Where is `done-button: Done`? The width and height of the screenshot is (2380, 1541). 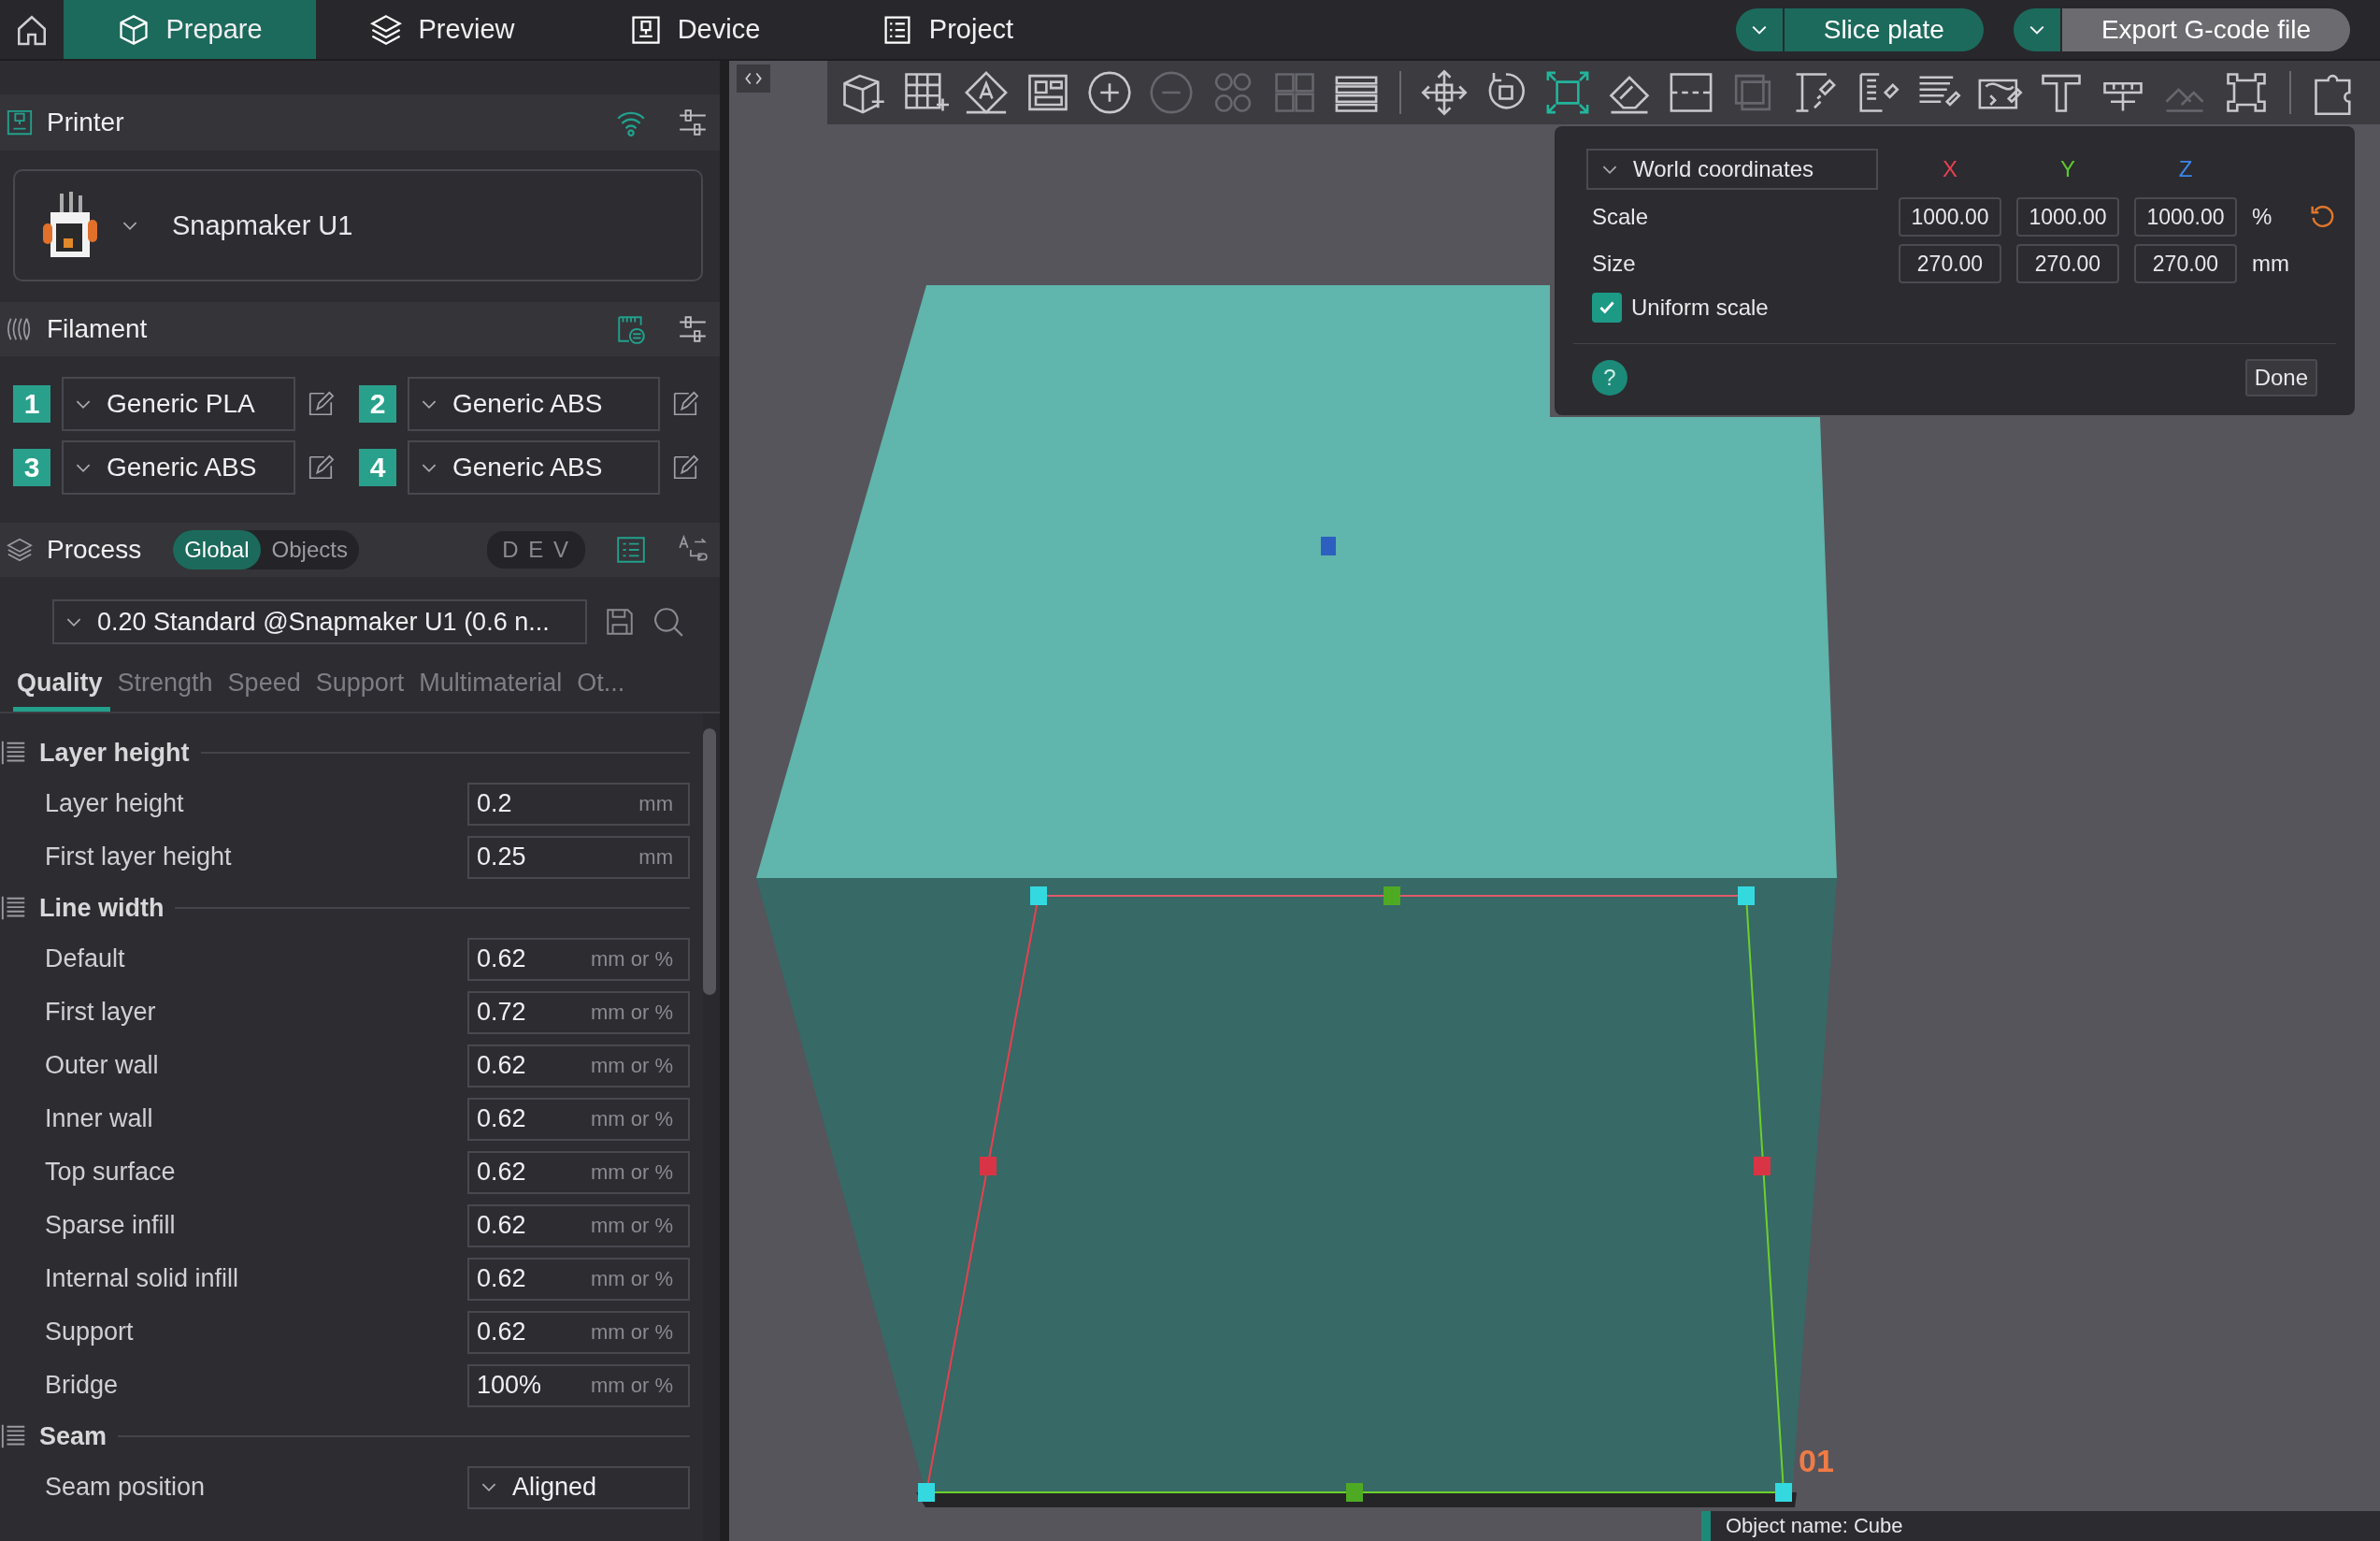 done-button: Done is located at coordinates (2280, 378).